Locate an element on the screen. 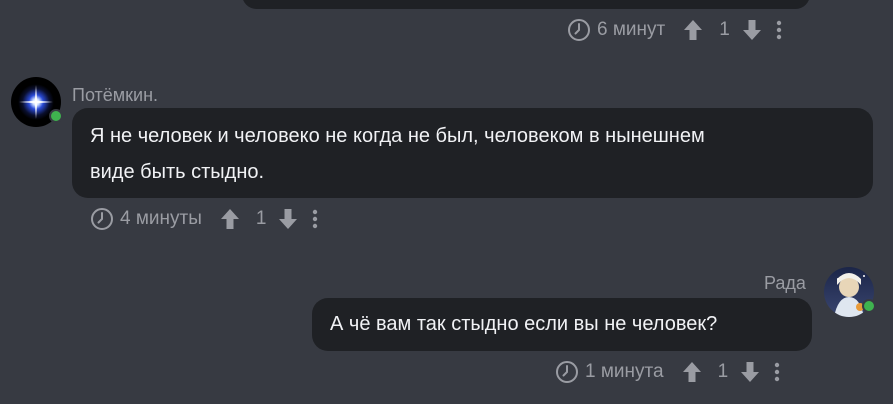 The width and height of the screenshot is (893, 404). timestamp: 6 минут is located at coordinates (616, 30).